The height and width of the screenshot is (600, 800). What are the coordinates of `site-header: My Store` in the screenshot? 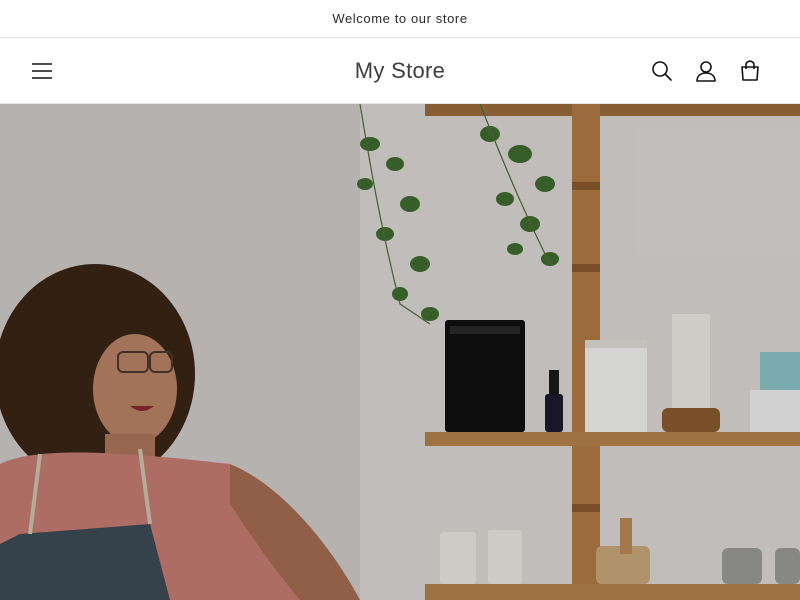 It's located at (400, 71).